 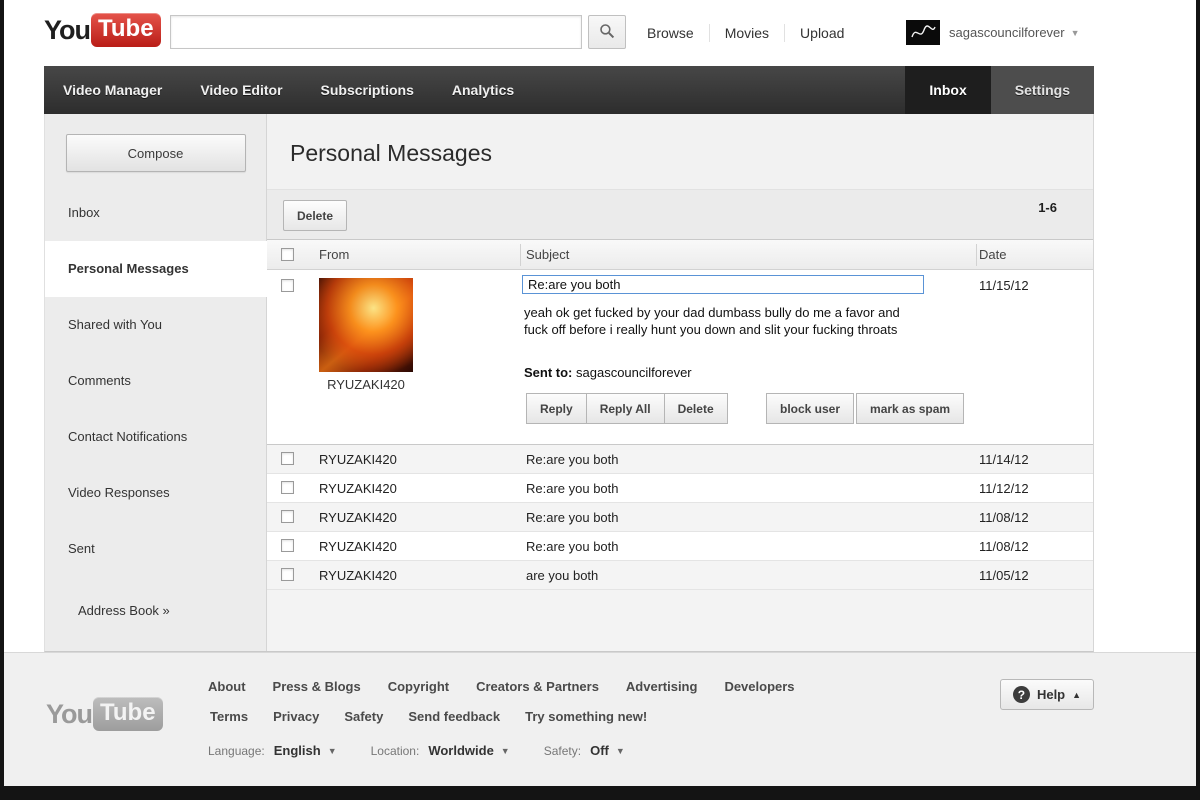 I want to click on pagination-range: 1-6, so click(x=1047, y=207).